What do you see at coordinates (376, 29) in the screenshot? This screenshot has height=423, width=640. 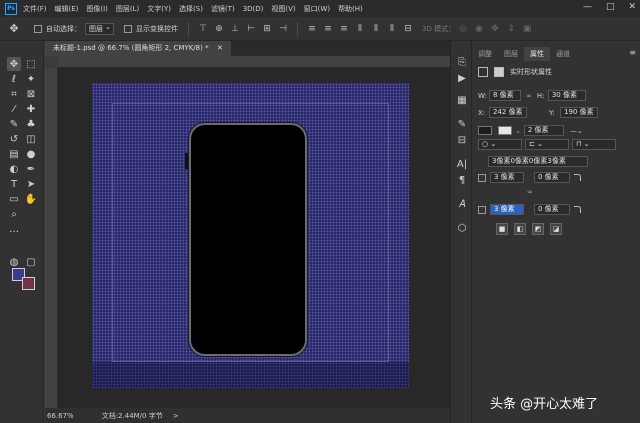 I see `distribute-hcenter-icon: ⦀` at bounding box center [376, 29].